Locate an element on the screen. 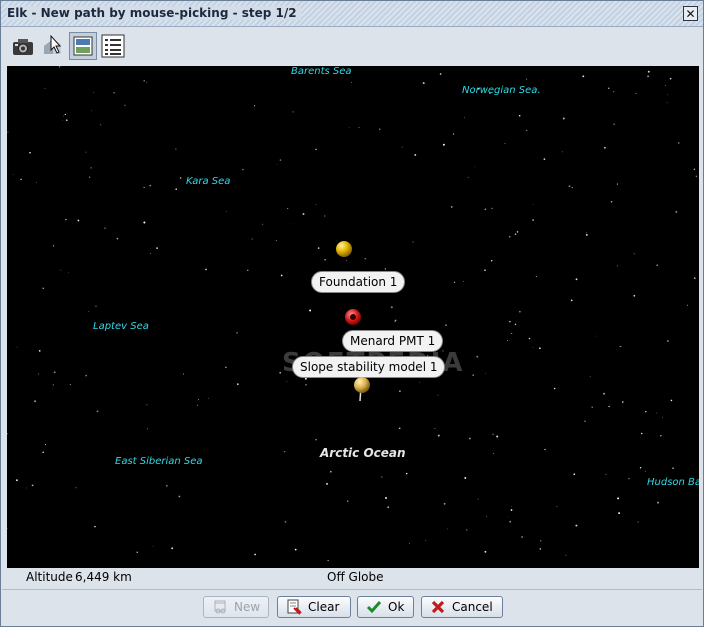  pick-mode-button is located at coordinates (53, 46).